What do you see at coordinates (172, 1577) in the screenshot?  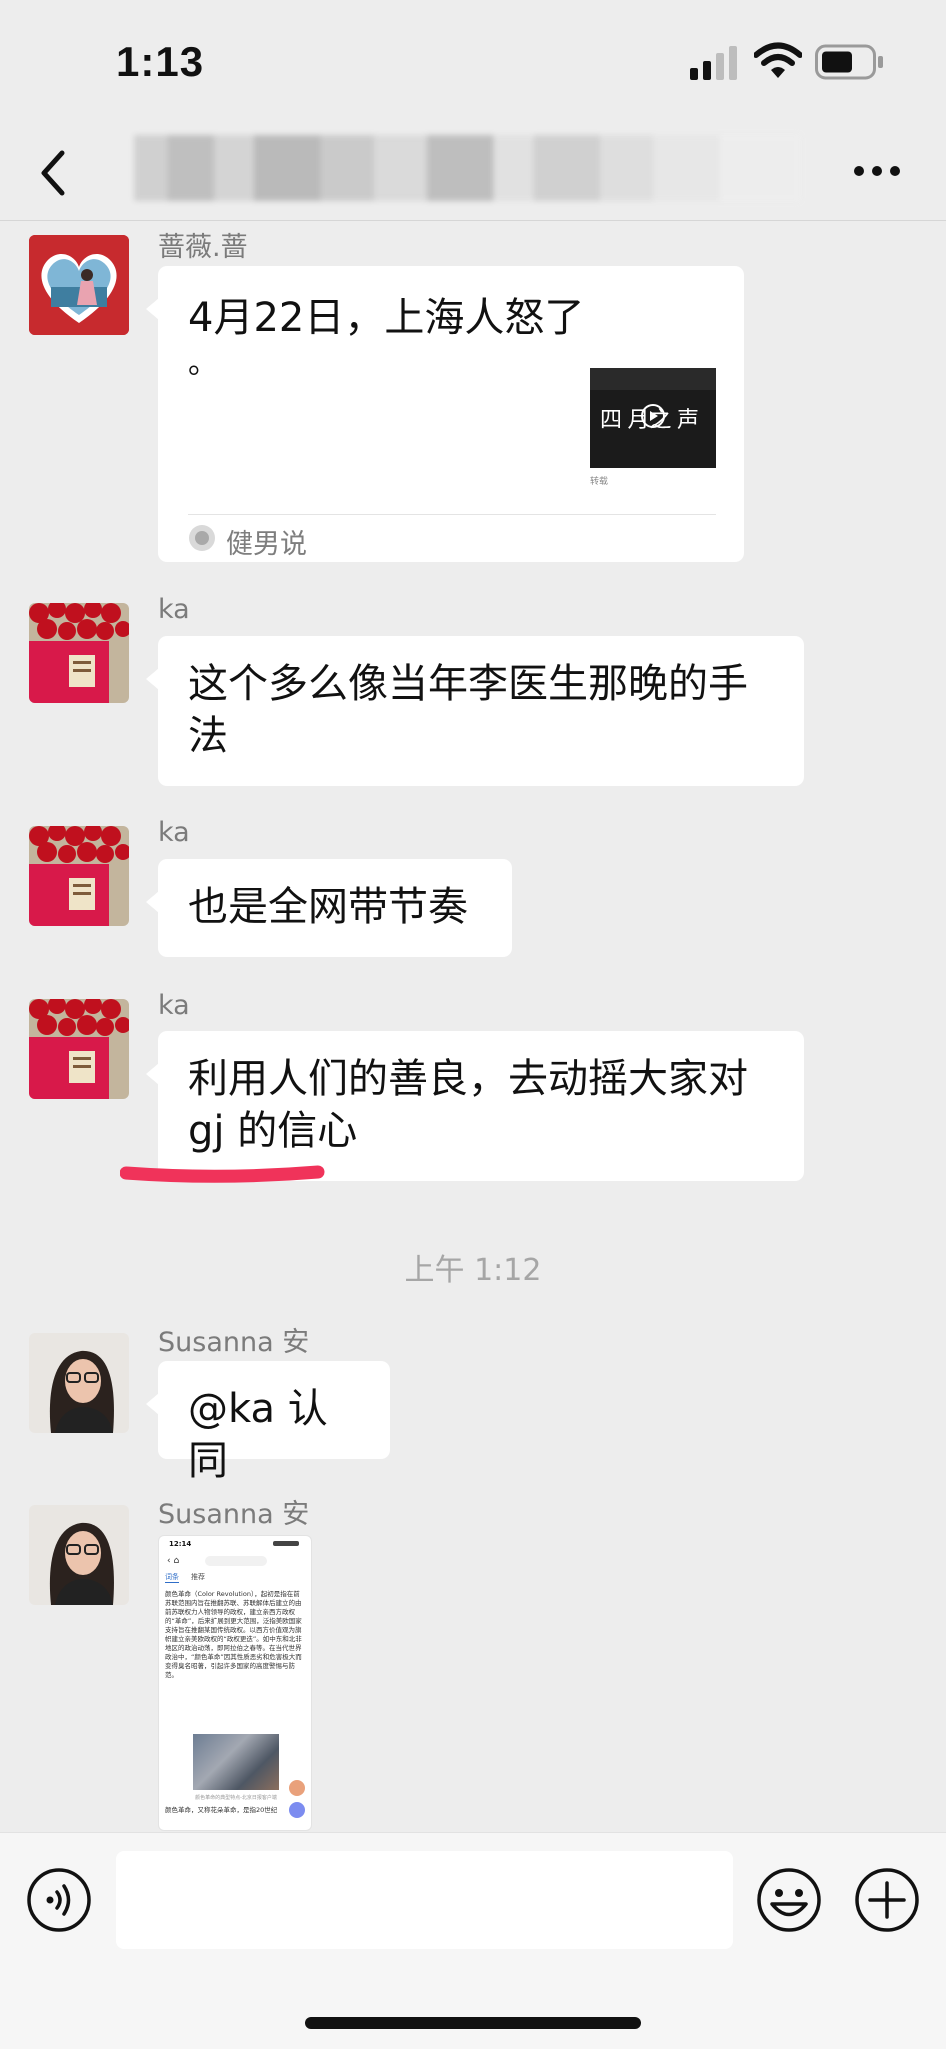 I see `screenshot-tab: 词条` at bounding box center [172, 1577].